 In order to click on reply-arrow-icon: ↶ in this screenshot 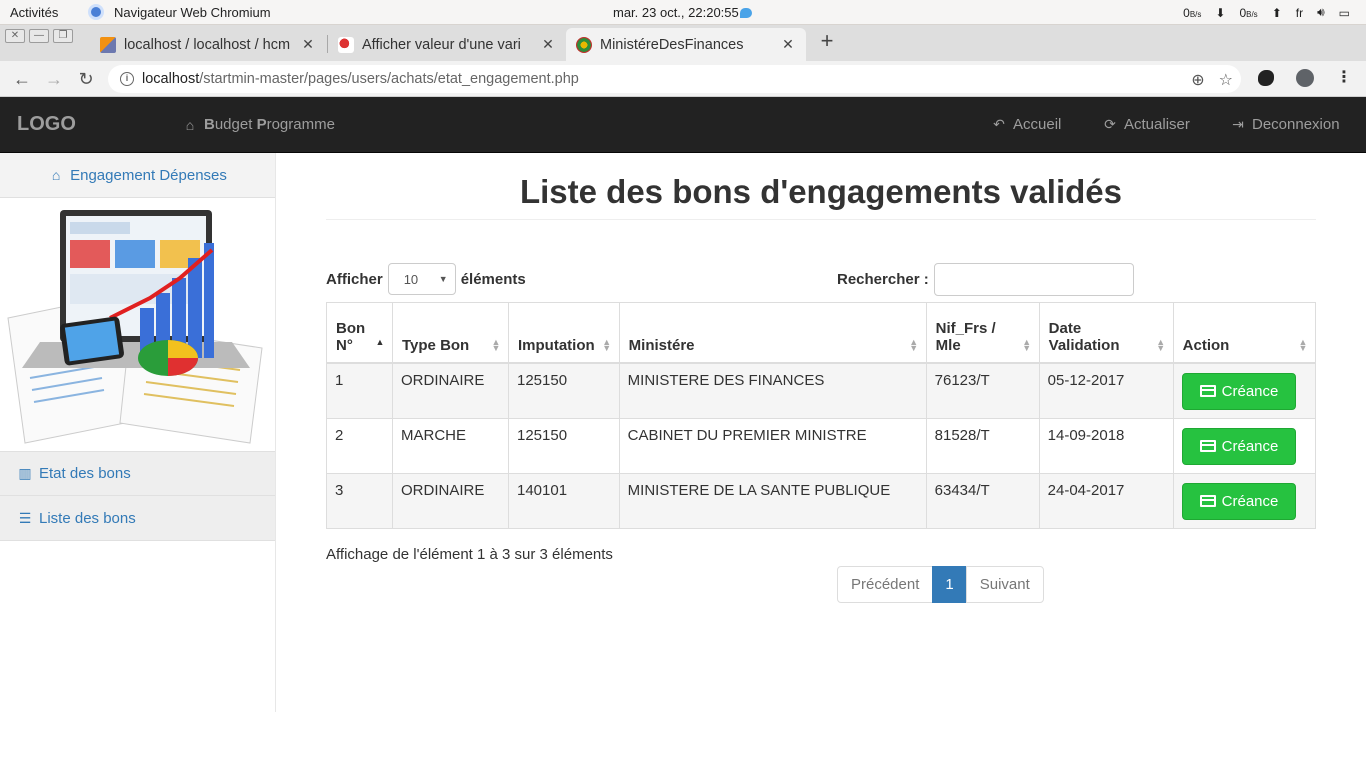, I will do `click(999, 124)`.